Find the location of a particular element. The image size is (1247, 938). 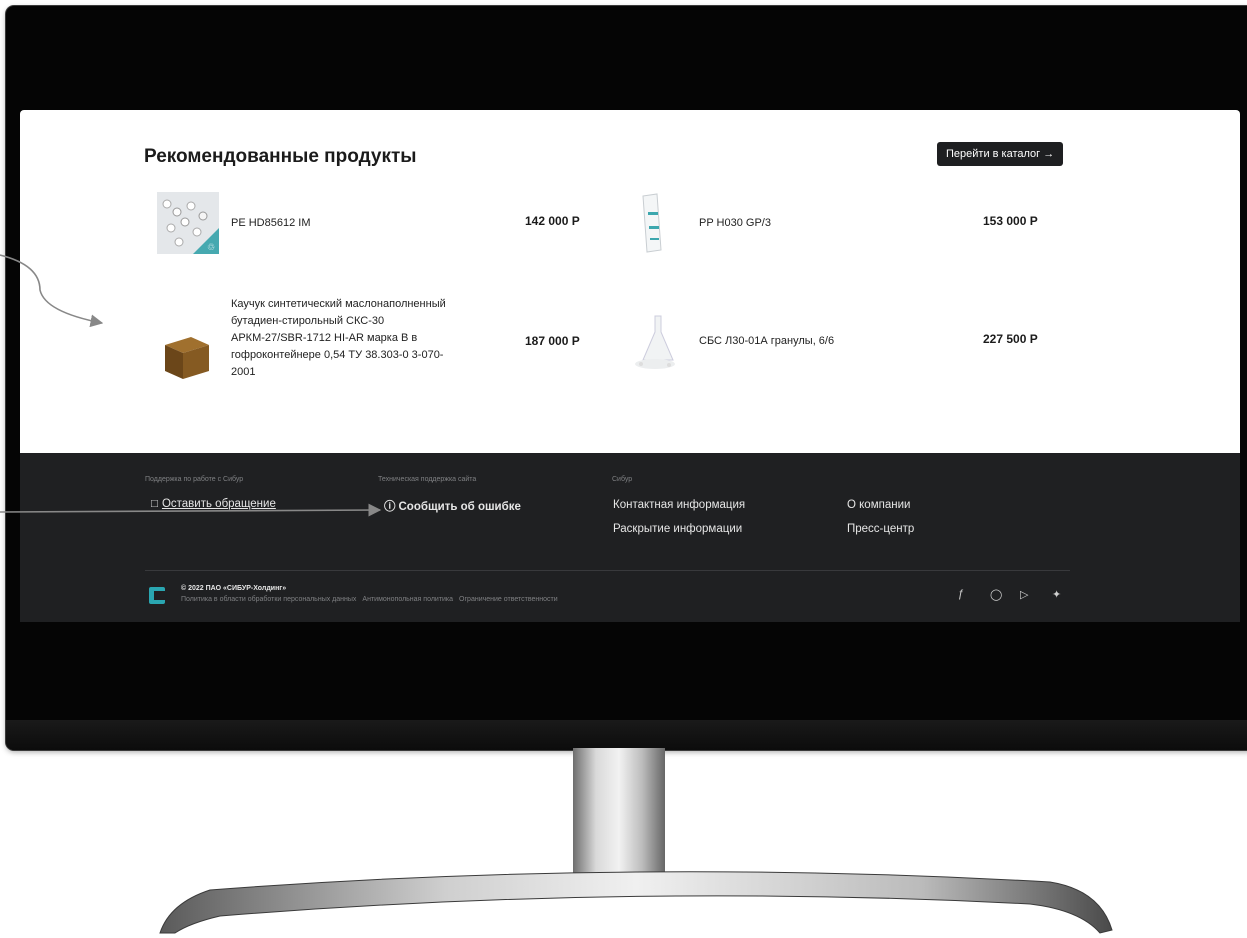

footer-link-disclosure: Раскрытие информации is located at coordinates (677, 529).